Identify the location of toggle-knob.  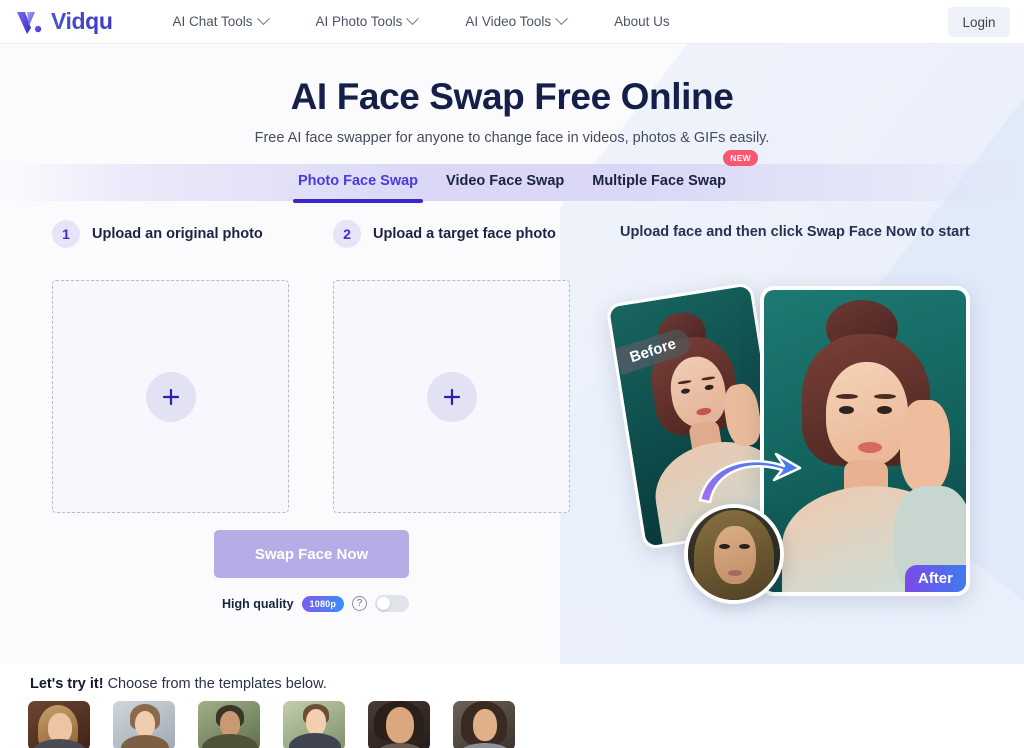
(384, 603).